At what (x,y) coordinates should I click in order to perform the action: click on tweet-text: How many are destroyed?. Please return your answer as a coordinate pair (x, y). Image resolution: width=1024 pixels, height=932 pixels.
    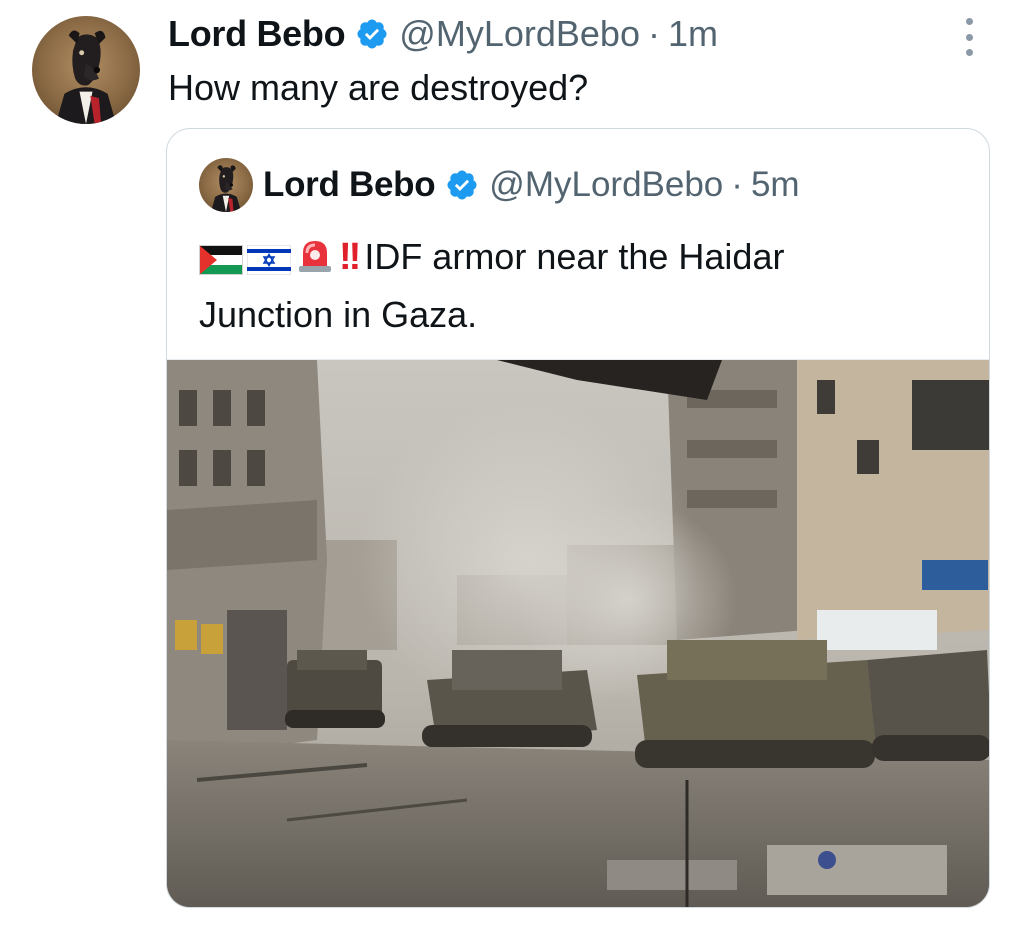
    Looking at the image, I should click on (378, 87).